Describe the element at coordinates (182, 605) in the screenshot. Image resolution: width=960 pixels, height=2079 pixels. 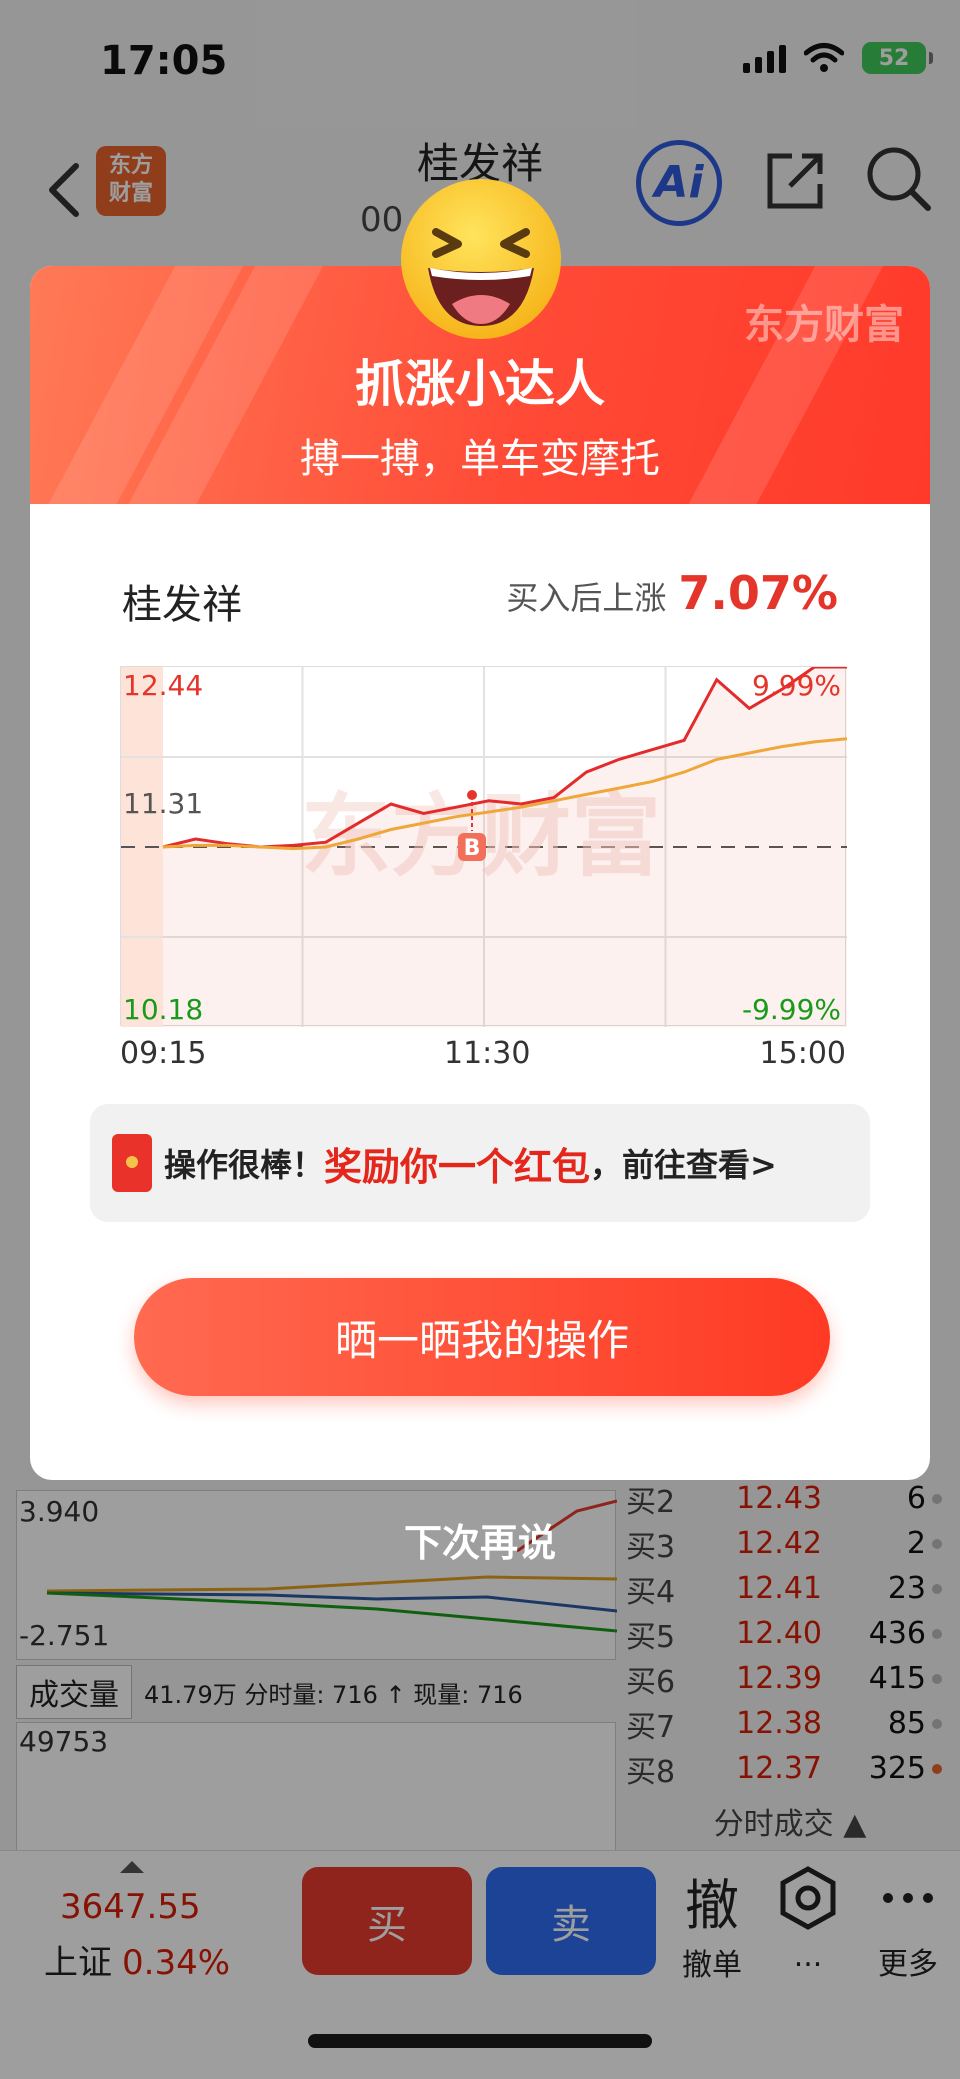
I see `result-stock-name: 桂发祥` at that location.